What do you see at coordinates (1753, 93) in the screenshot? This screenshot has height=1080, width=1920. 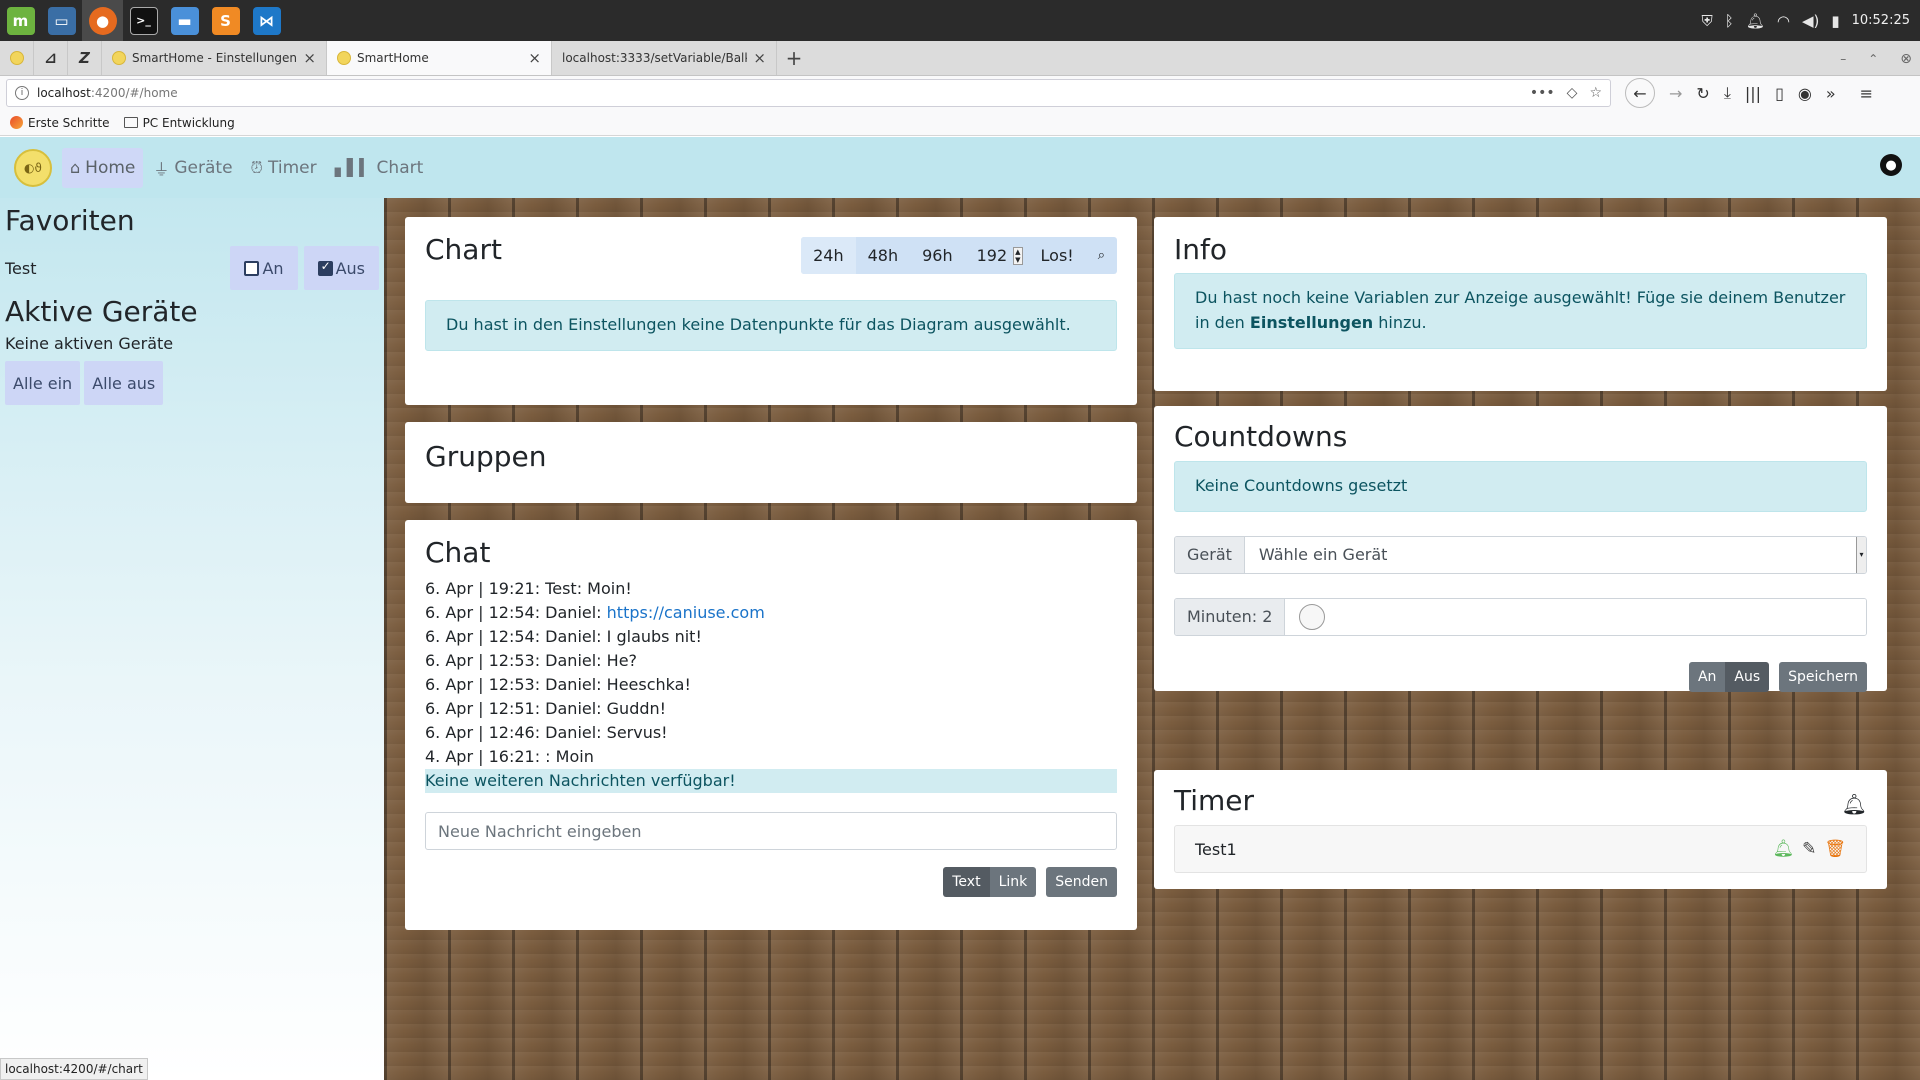 I see `library-icon: |||` at bounding box center [1753, 93].